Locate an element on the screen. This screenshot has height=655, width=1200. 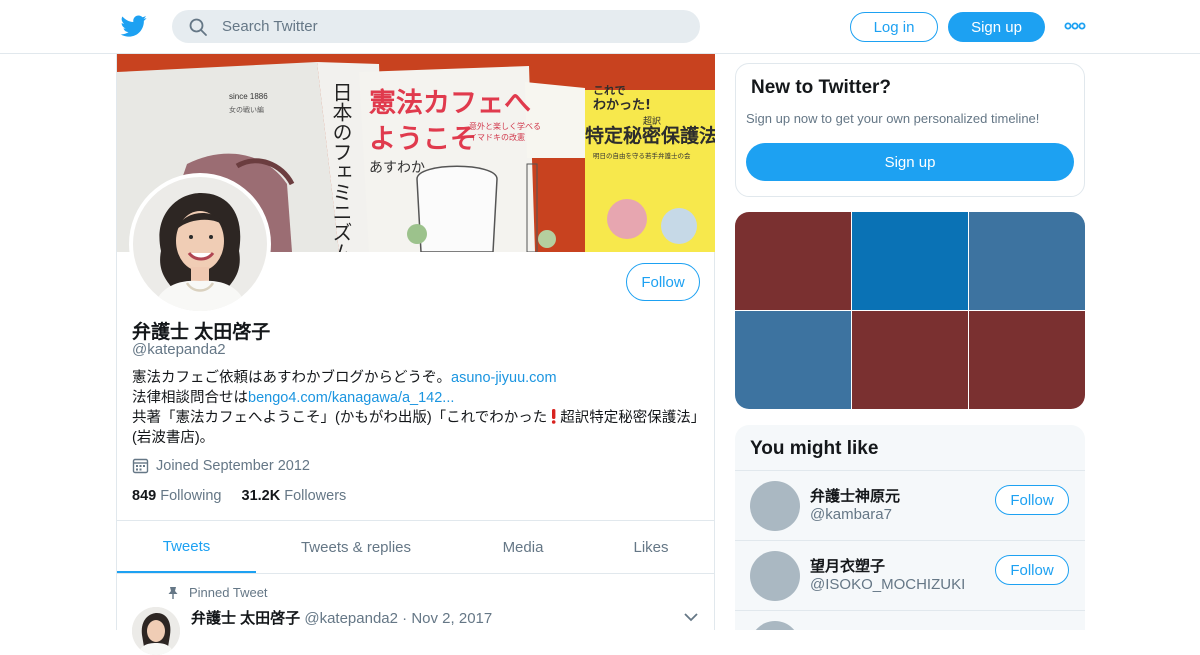
followers-count: 31.2K is located at coordinates (261, 496).